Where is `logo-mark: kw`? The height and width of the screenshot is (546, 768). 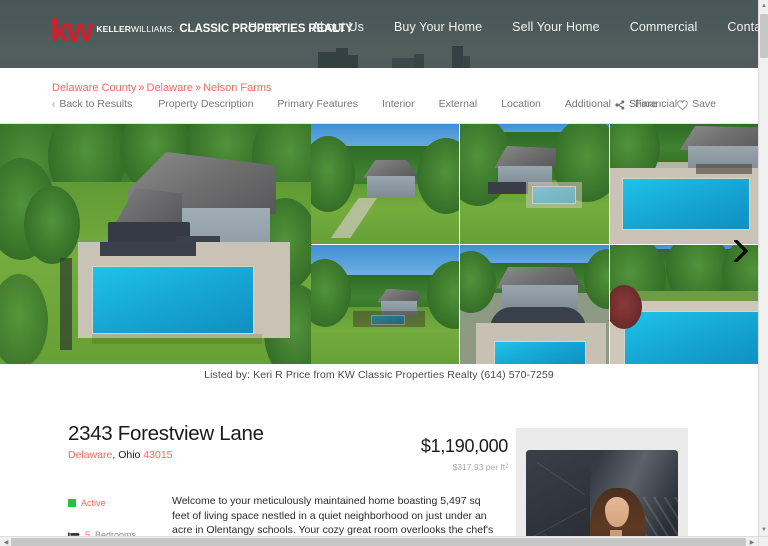
logo-mark: kw is located at coordinates (71, 31).